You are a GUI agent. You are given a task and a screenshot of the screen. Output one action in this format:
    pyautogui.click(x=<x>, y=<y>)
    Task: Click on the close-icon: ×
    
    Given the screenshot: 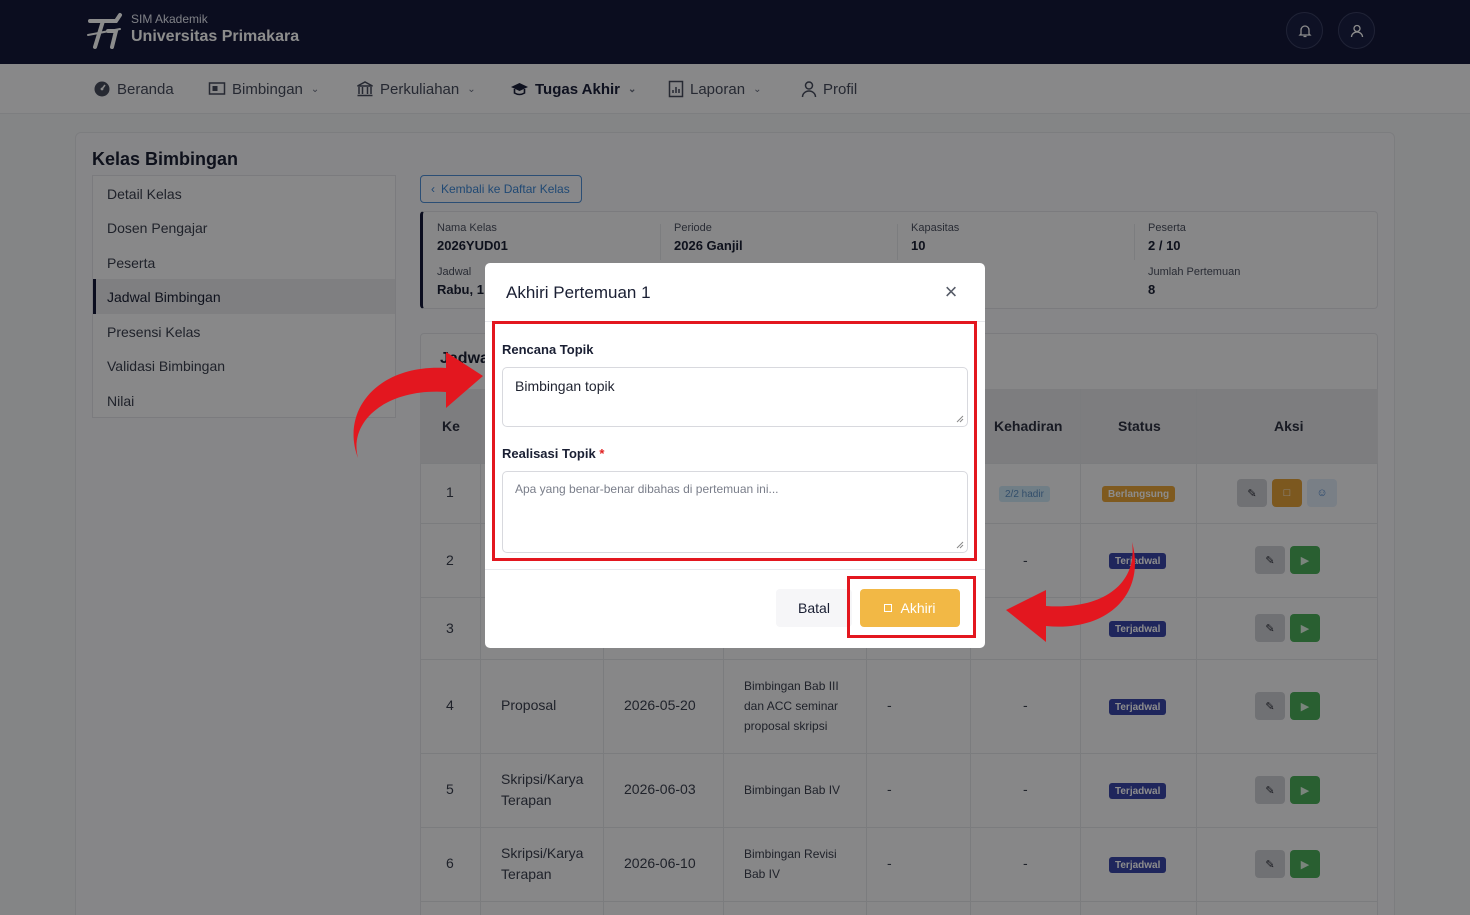 What is the action you would take?
    pyautogui.click(x=951, y=292)
    